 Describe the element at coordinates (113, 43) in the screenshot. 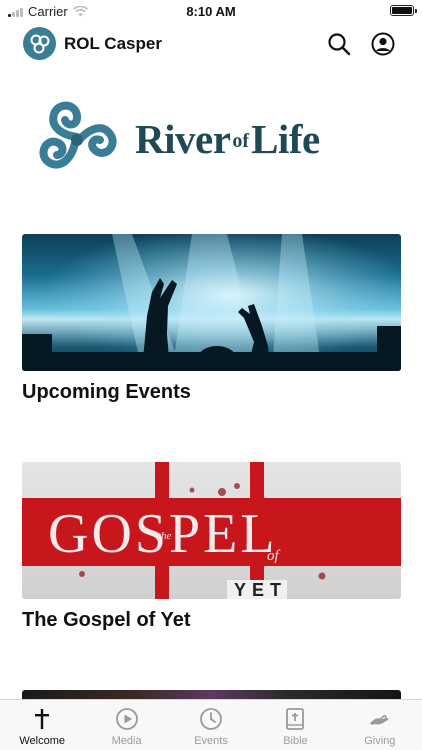

I see `app-title: ROL Casper` at that location.